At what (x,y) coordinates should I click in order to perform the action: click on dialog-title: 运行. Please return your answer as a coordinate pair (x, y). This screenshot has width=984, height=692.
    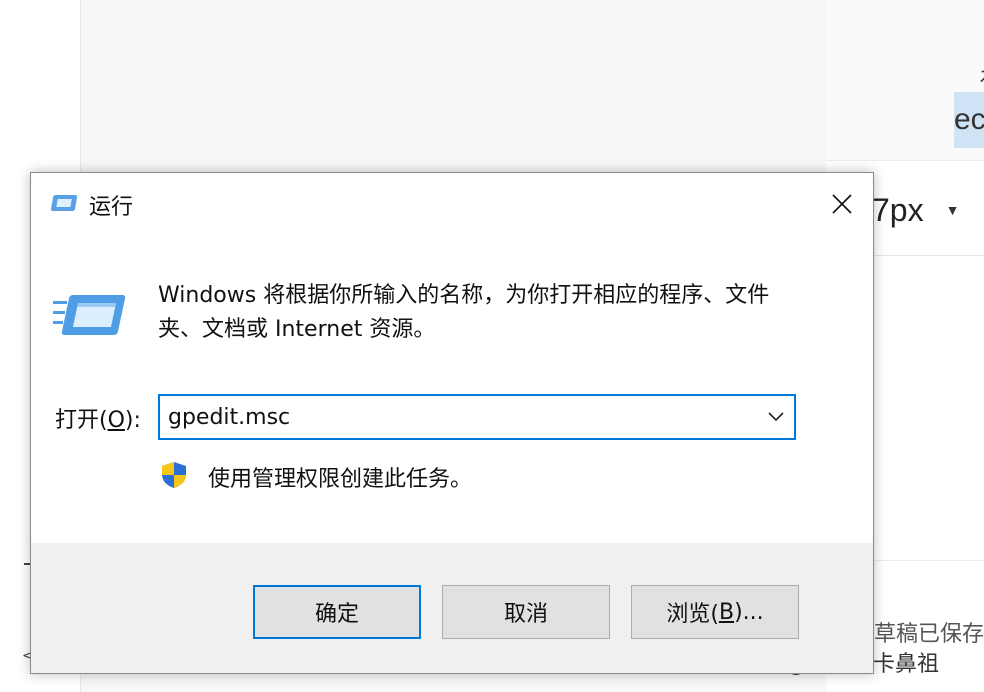
    Looking at the image, I should click on (111, 207).